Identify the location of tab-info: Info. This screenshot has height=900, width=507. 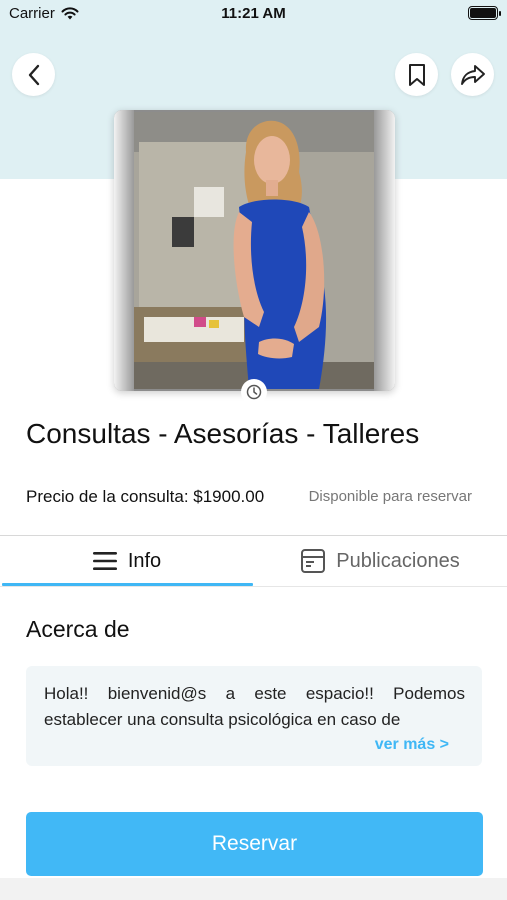
(126, 561).